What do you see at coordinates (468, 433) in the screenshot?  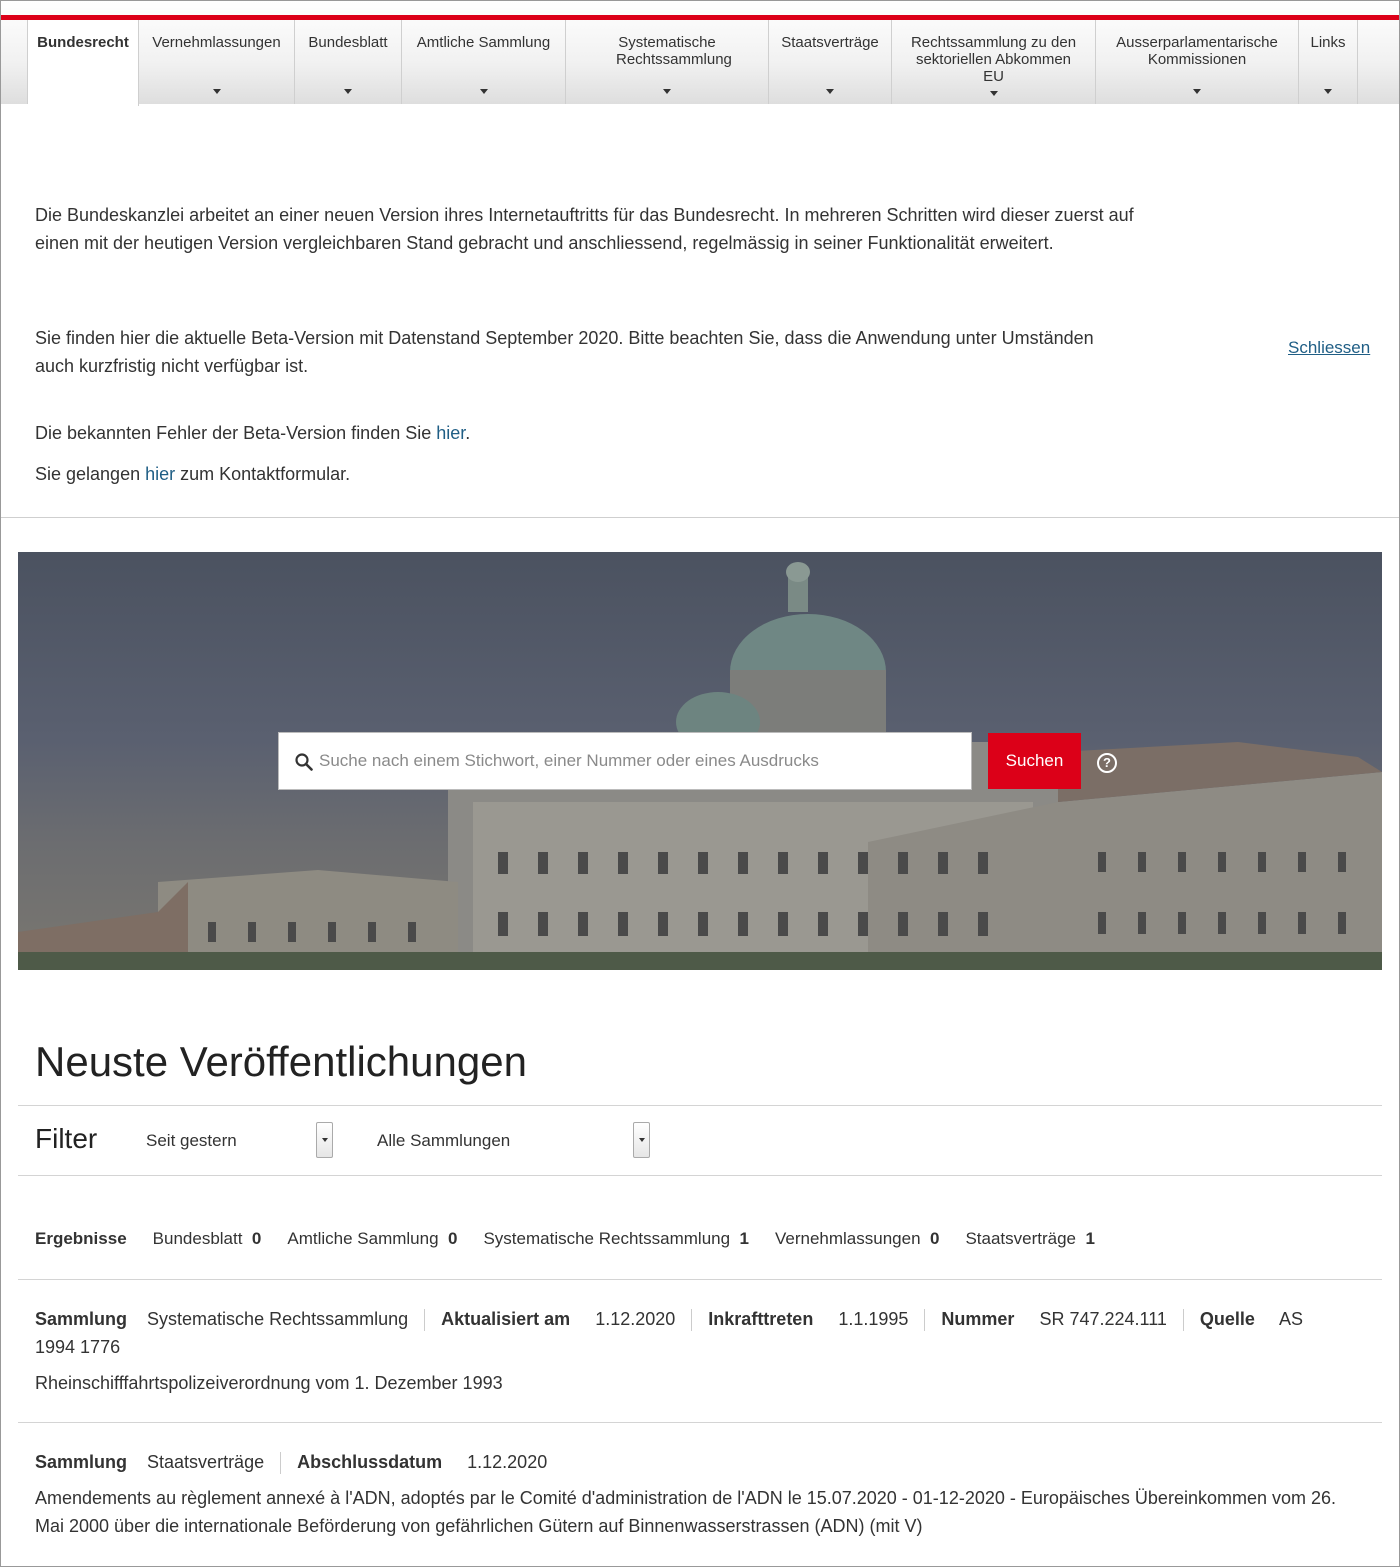 I see `notice-text: .` at bounding box center [468, 433].